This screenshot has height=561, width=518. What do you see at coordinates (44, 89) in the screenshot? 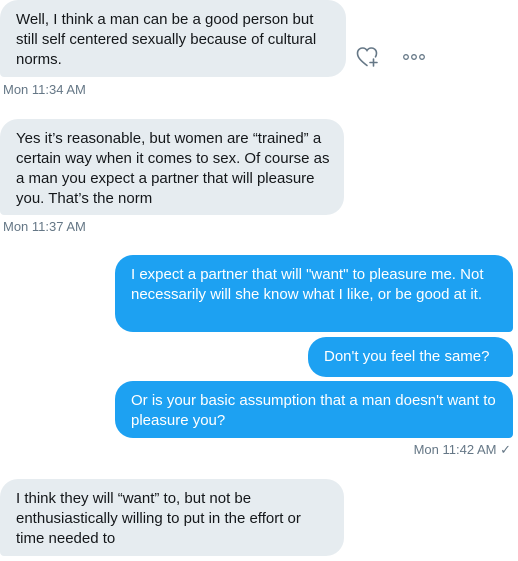
I see `timestamp: Mon 11:34 AM` at bounding box center [44, 89].